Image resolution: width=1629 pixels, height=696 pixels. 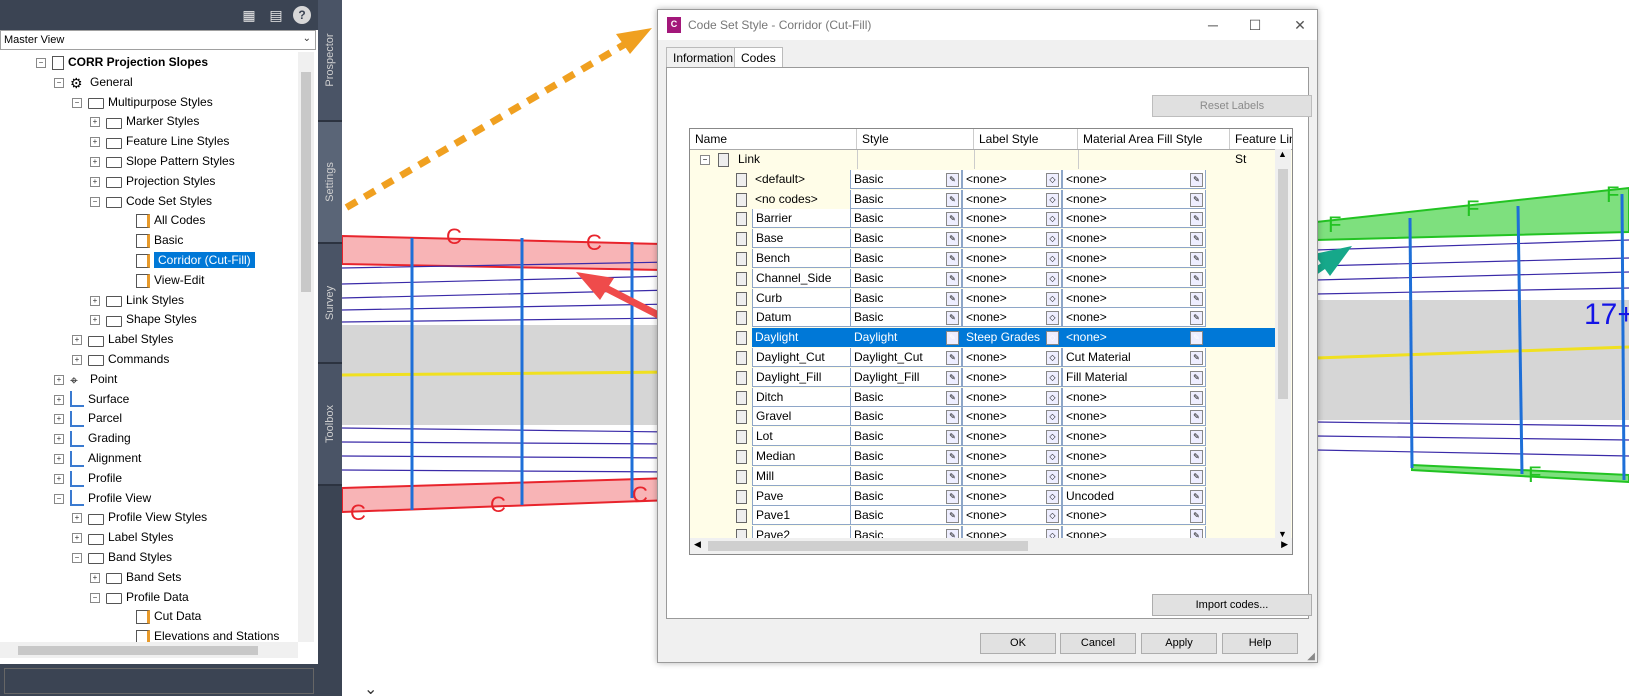 What do you see at coordinates (102, 498) in the screenshot?
I see `tree-node: − Profile View` at bounding box center [102, 498].